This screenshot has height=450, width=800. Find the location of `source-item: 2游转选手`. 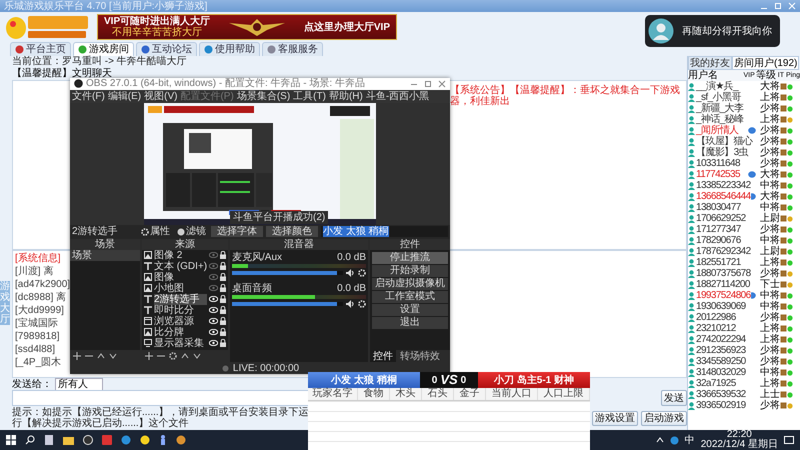

source-item: 2游转选手 is located at coordinates (180, 299).